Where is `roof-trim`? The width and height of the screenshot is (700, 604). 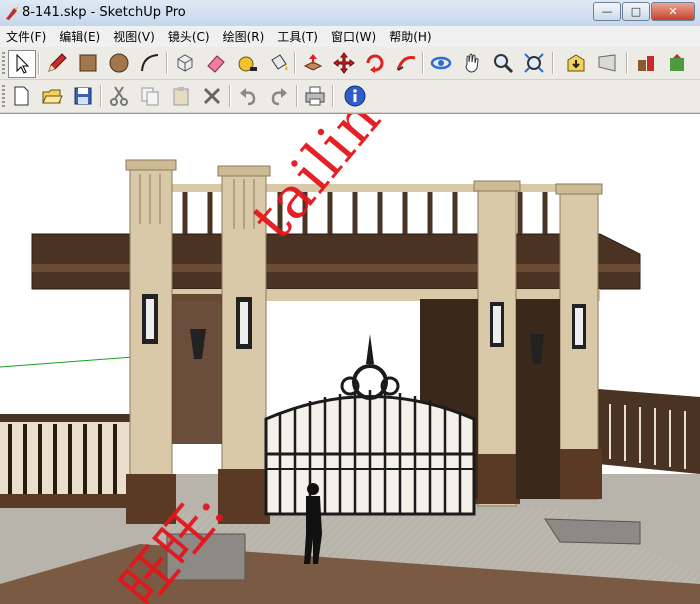
roof-trim is located at coordinates (336, 268).